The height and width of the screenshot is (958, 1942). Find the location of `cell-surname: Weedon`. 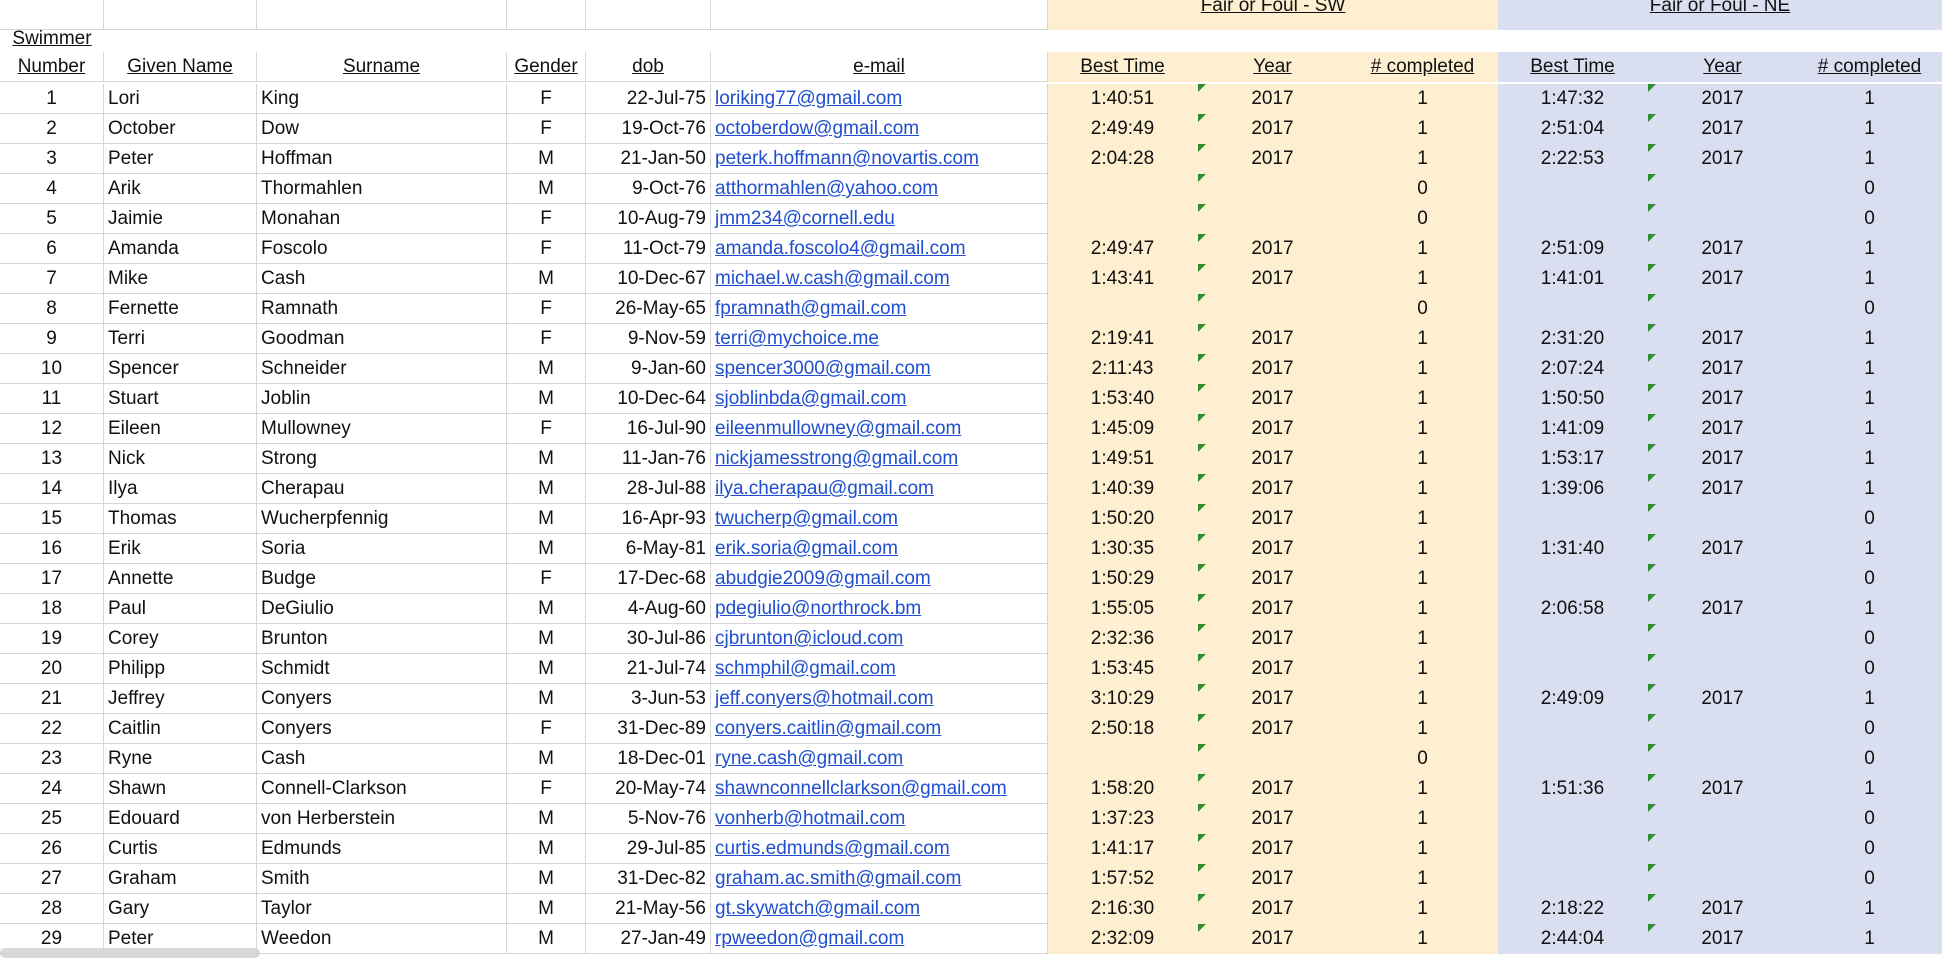

cell-surname: Weedon is located at coordinates (382, 939).